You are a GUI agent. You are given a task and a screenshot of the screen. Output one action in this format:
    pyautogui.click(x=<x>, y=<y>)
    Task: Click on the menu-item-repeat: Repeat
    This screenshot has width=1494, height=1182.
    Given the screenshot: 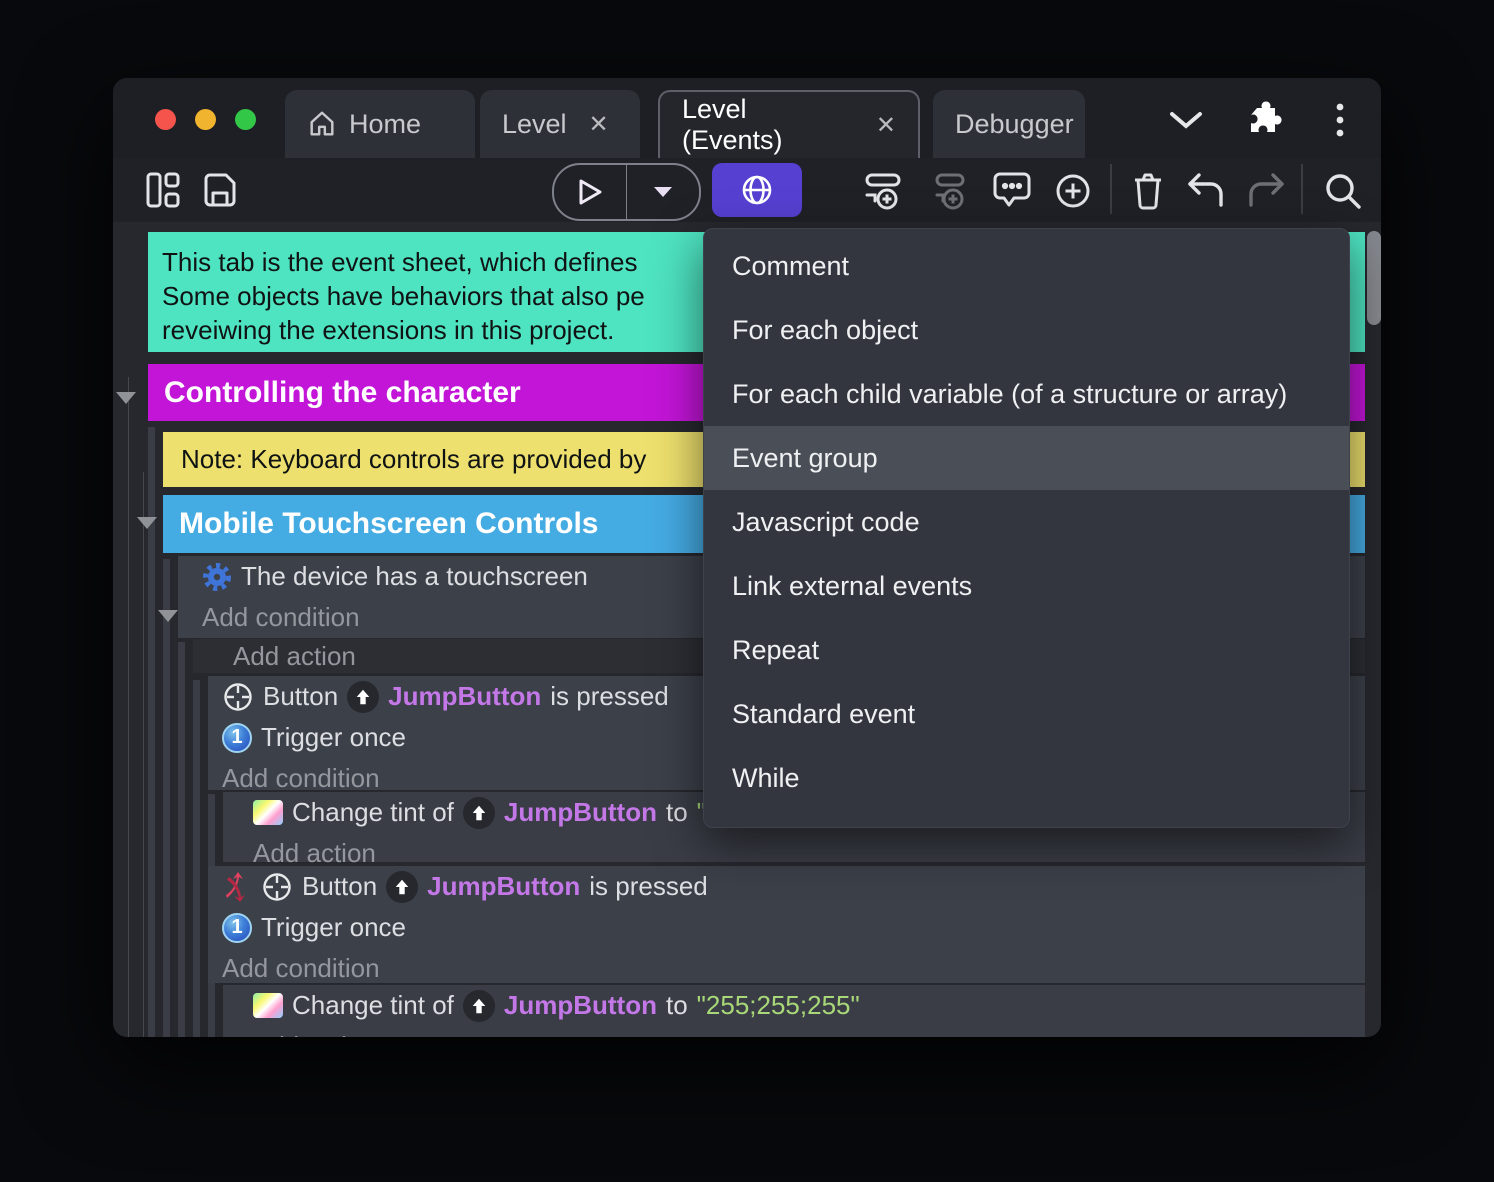 What is the action you would take?
    pyautogui.click(x=1026, y=650)
    